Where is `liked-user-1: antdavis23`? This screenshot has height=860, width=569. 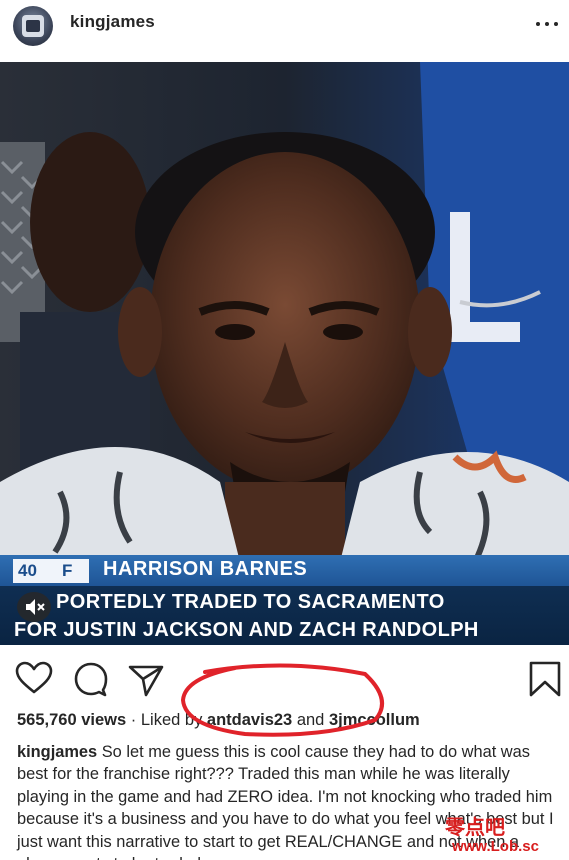
liked-user-1: antdavis23 is located at coordinates (249, 720).